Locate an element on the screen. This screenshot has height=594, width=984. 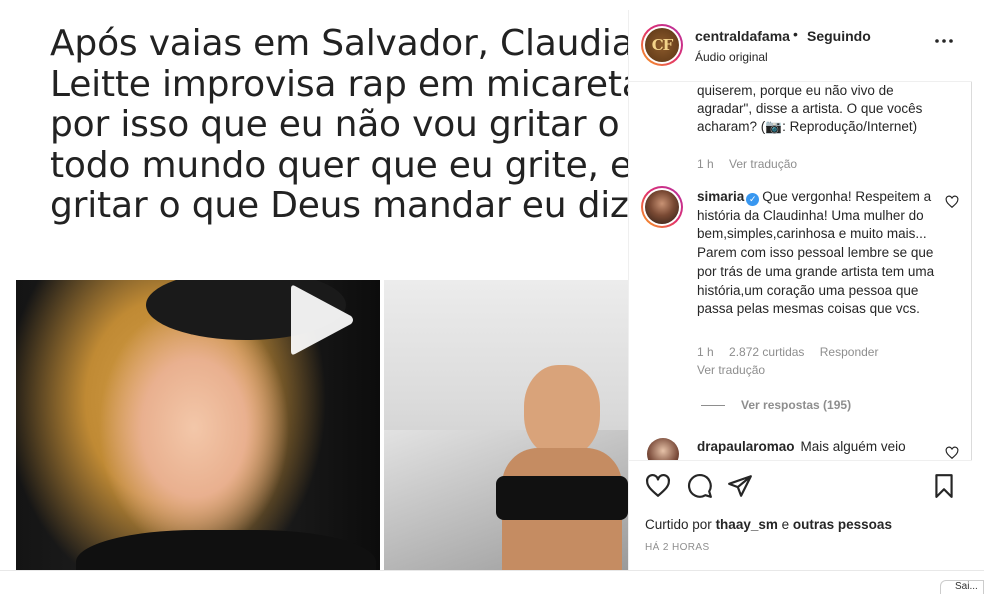
caption-line: acharam? (📷: Reprodução/Internet) is located at coordinates (807, 126).